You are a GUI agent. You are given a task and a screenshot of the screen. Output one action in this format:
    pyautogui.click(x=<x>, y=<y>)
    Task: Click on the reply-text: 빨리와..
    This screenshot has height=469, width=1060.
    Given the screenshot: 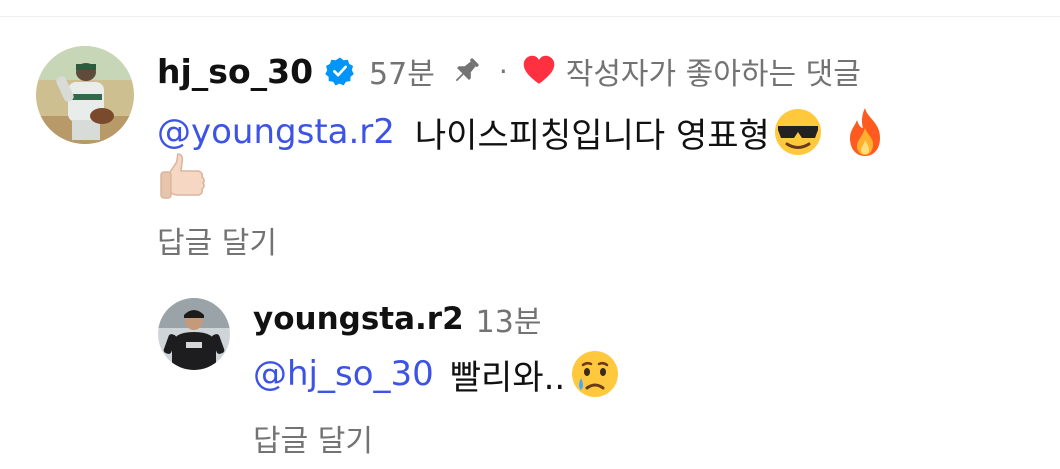 What is the action you would take?
    pyautogui.click(x=507, y=377)
    